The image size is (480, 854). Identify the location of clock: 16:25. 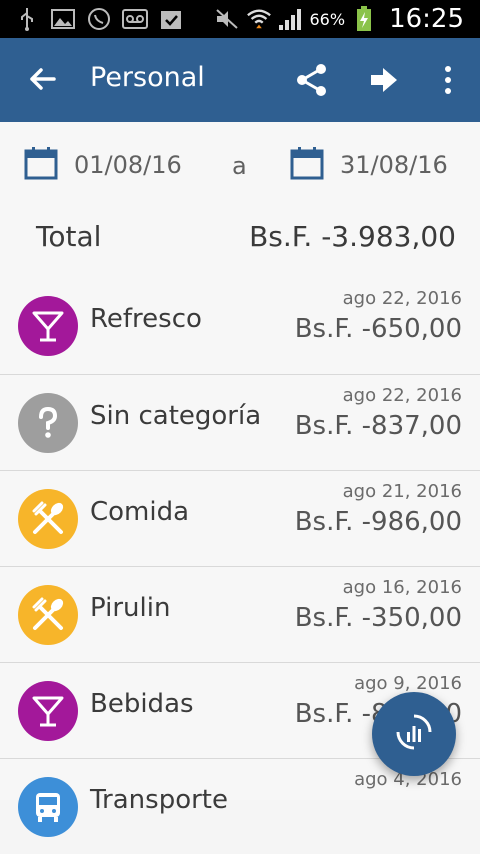
(426, 19).